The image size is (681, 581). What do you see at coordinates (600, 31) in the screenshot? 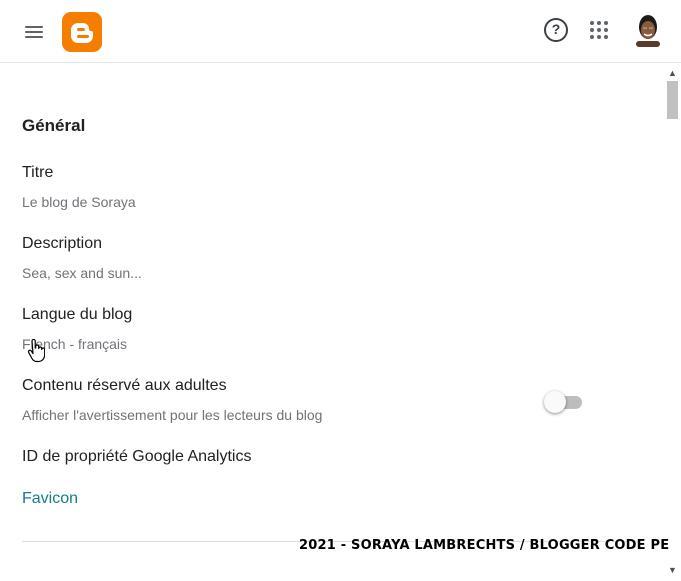
I see `apps-grid-icon` at bounding box center [600, 31].